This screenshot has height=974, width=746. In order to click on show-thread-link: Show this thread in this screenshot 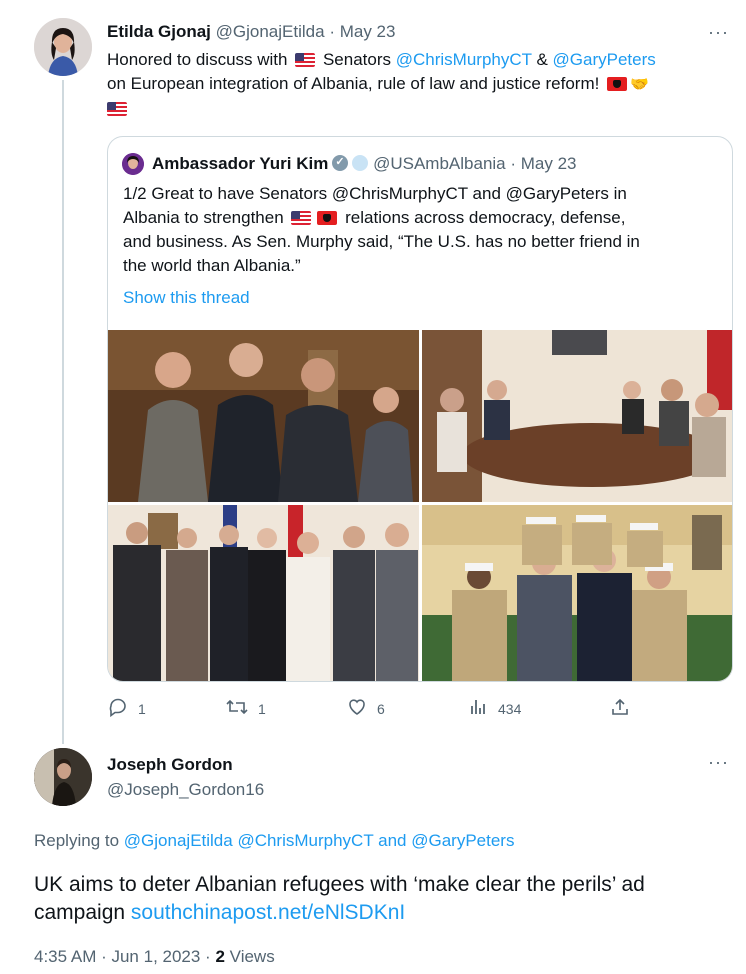, I will do `click(186, 298)`.